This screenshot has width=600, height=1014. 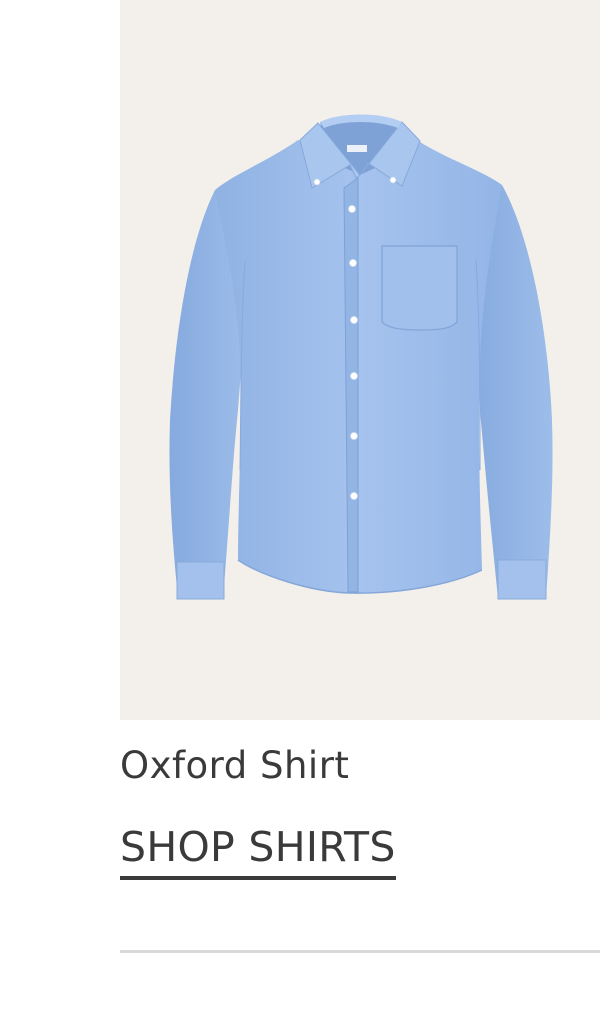 I want to click on product-name: Oxford Shirt, so click(x=235, y=765).